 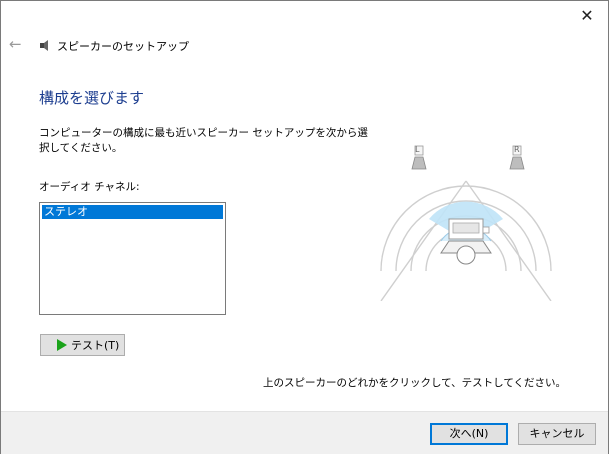 What do you see at coordinates (132, 258) in the screenshot?
I see `audio-channel-list: ステレオ` at bounding box center [132, 258].